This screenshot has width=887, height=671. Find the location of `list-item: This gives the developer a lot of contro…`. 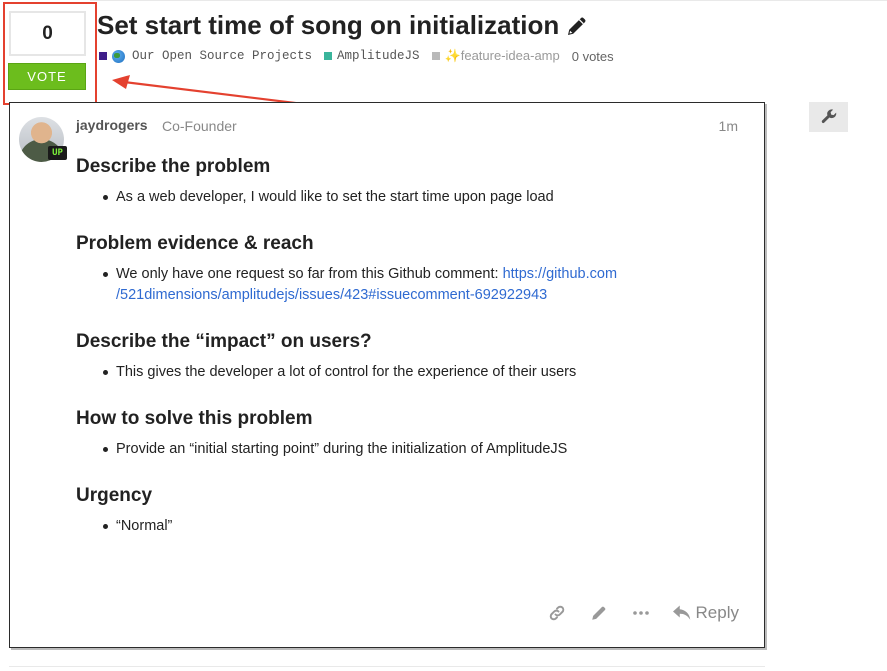

list-item: This gives the developer a lot of contro… is located at coordinates (406, 372).